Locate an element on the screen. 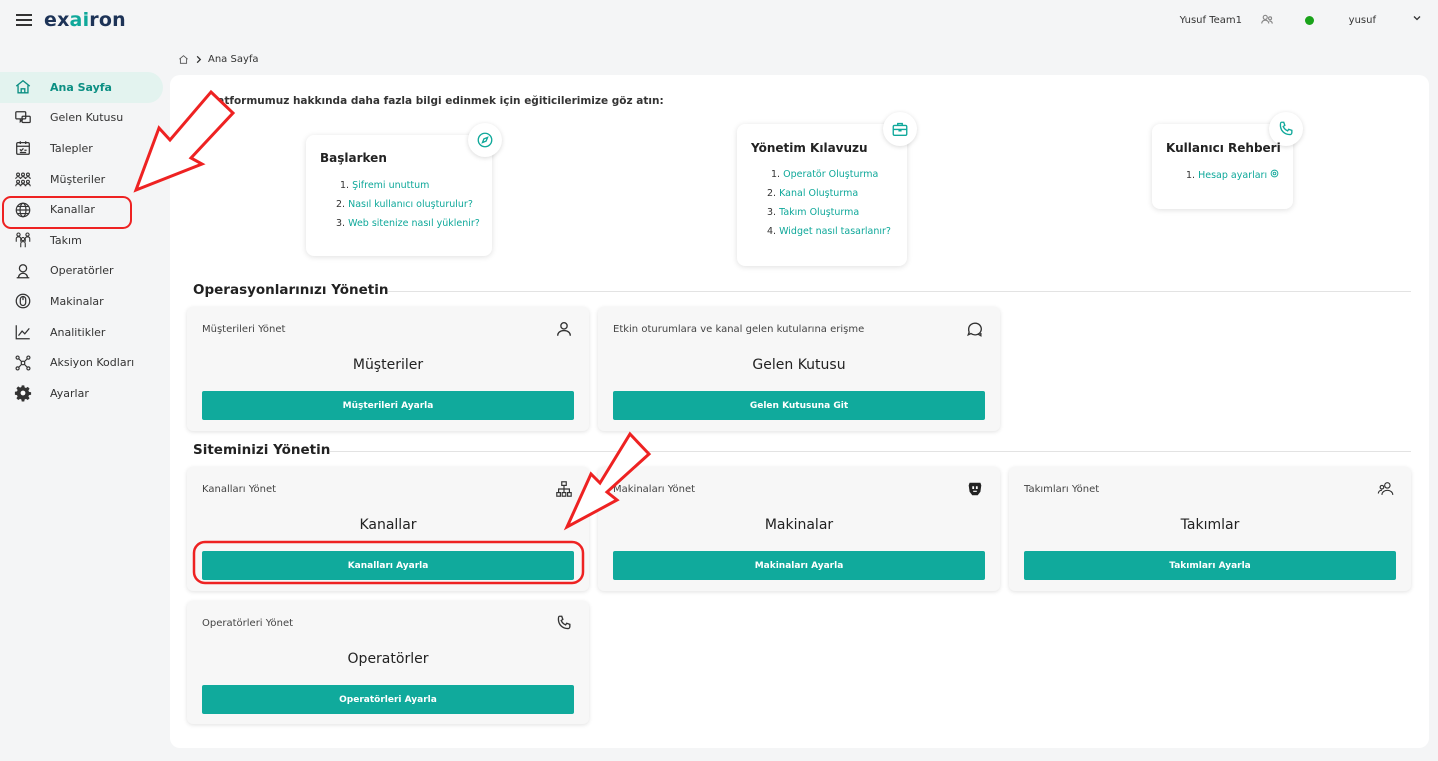  sidebar-item-action-codes: Aksiyon Kodları is located at coordinates (82, 362).